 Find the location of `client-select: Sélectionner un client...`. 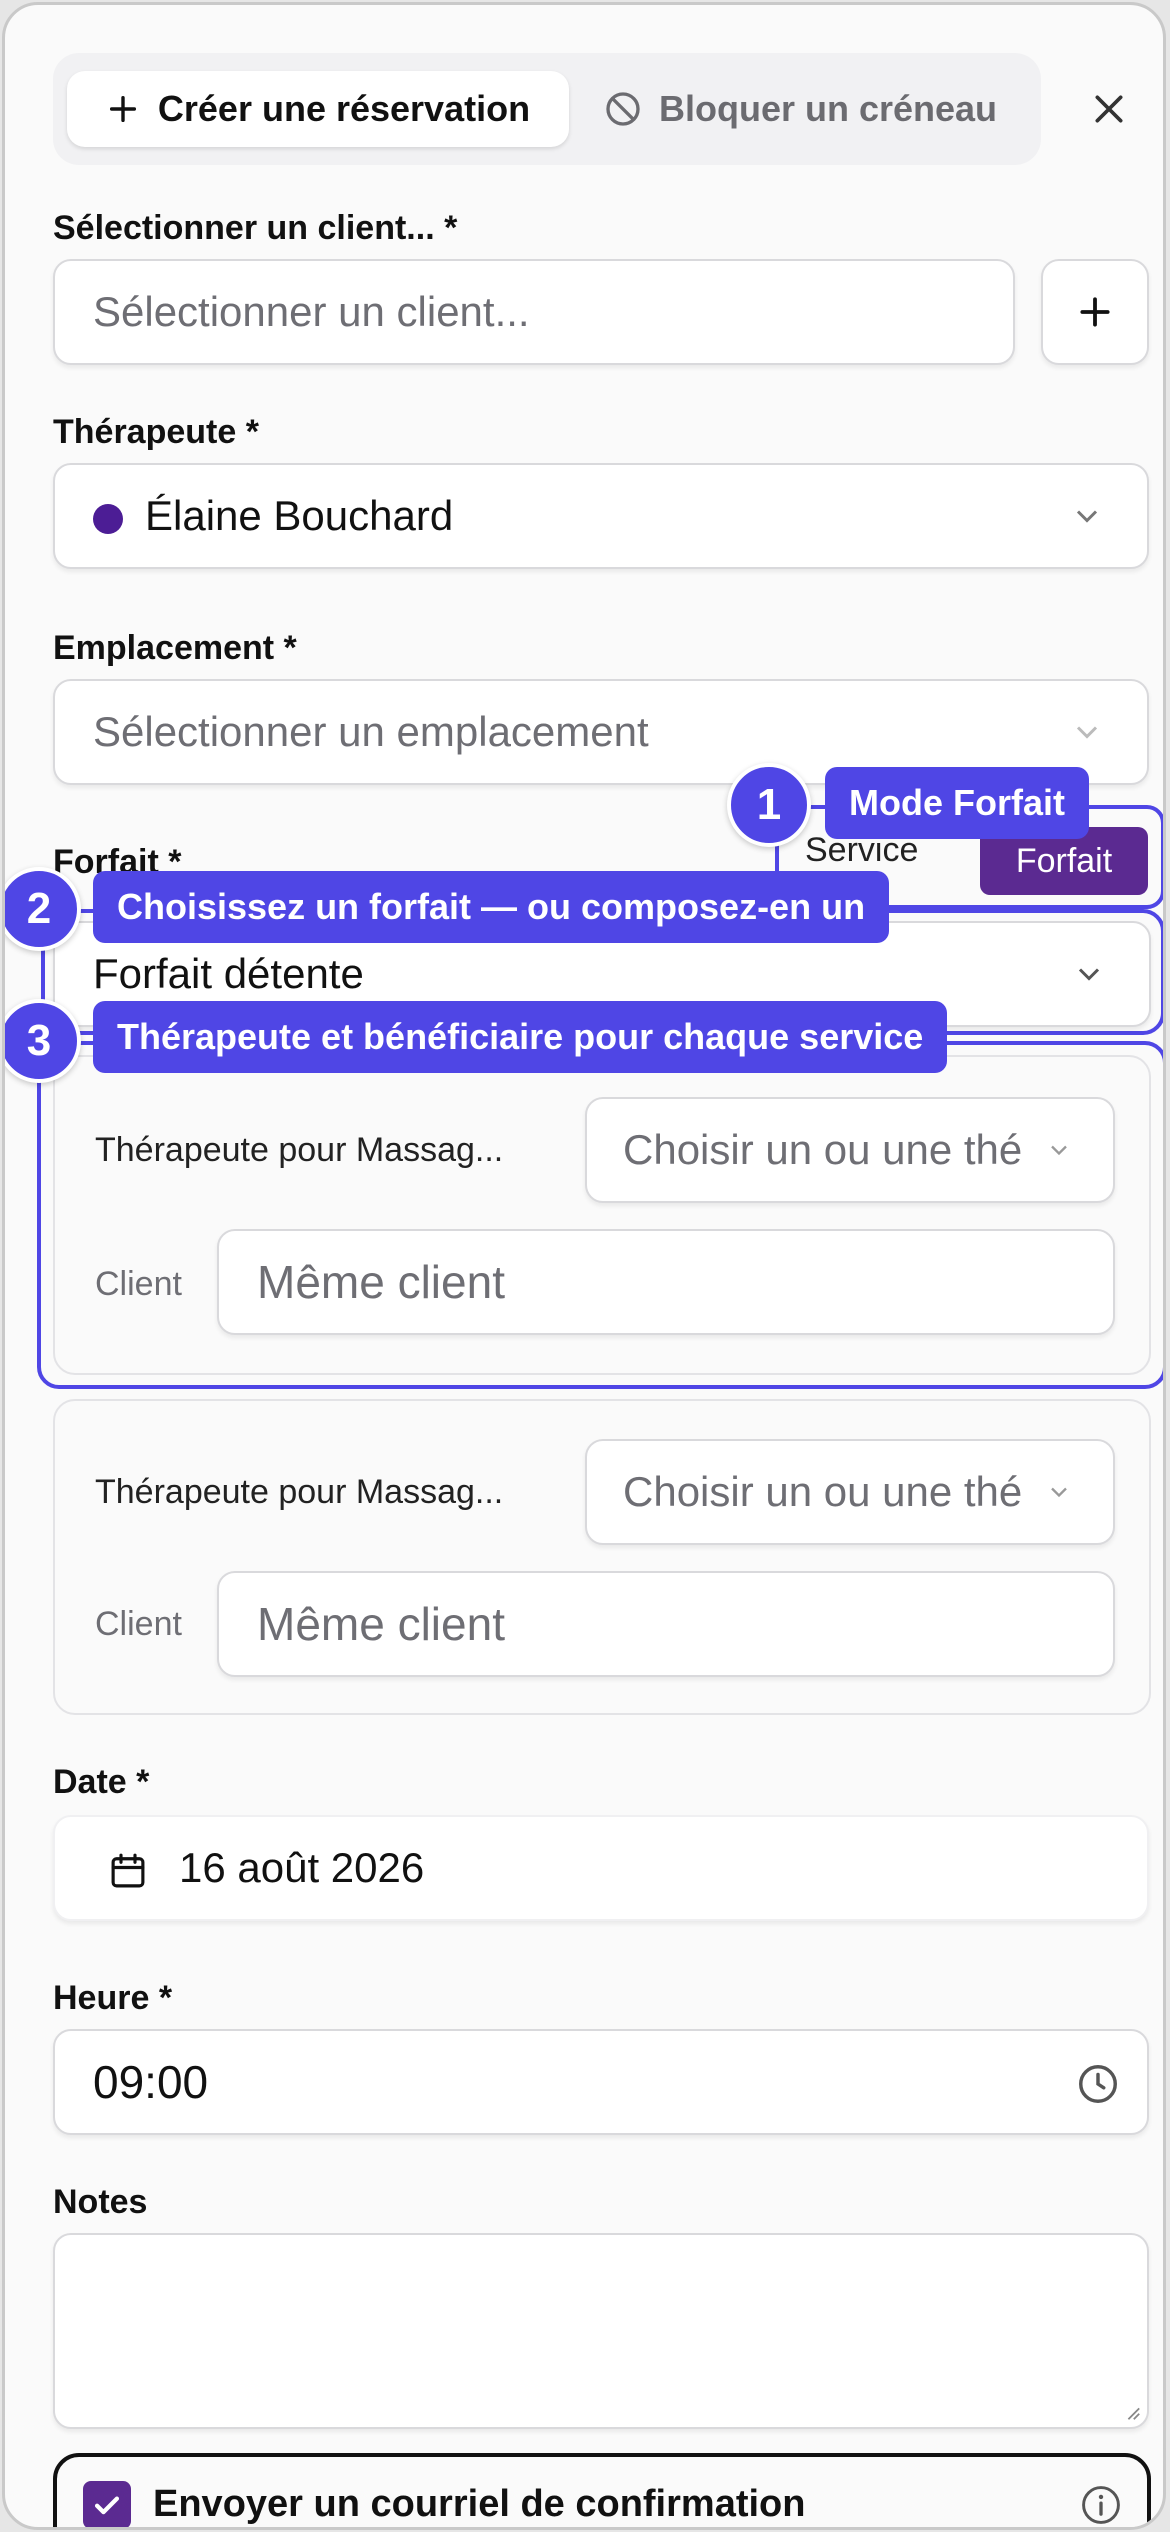

client-select: Sélectionner un client... is located at coordinates (534, 312).